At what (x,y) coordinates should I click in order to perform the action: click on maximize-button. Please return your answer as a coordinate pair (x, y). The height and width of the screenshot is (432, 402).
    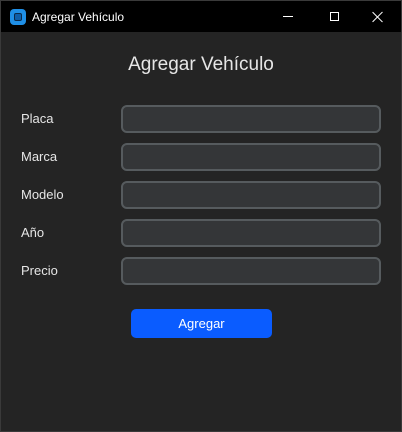
    Looking at the image, I should click on (334, 16).